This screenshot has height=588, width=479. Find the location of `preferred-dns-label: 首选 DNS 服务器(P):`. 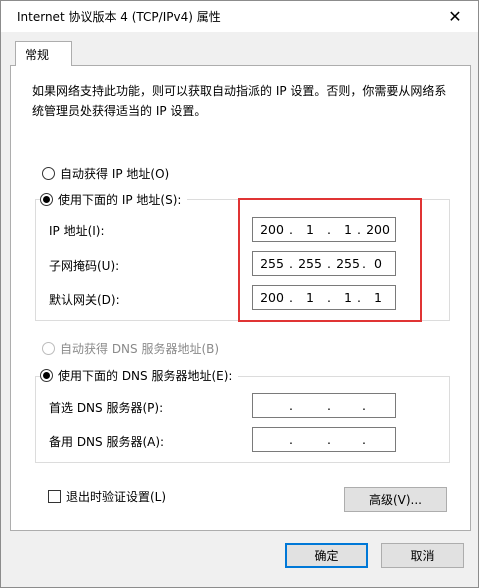

preferred-dns-label: 首选 DNS 服务器(P): is located at coordinates (106, 408).